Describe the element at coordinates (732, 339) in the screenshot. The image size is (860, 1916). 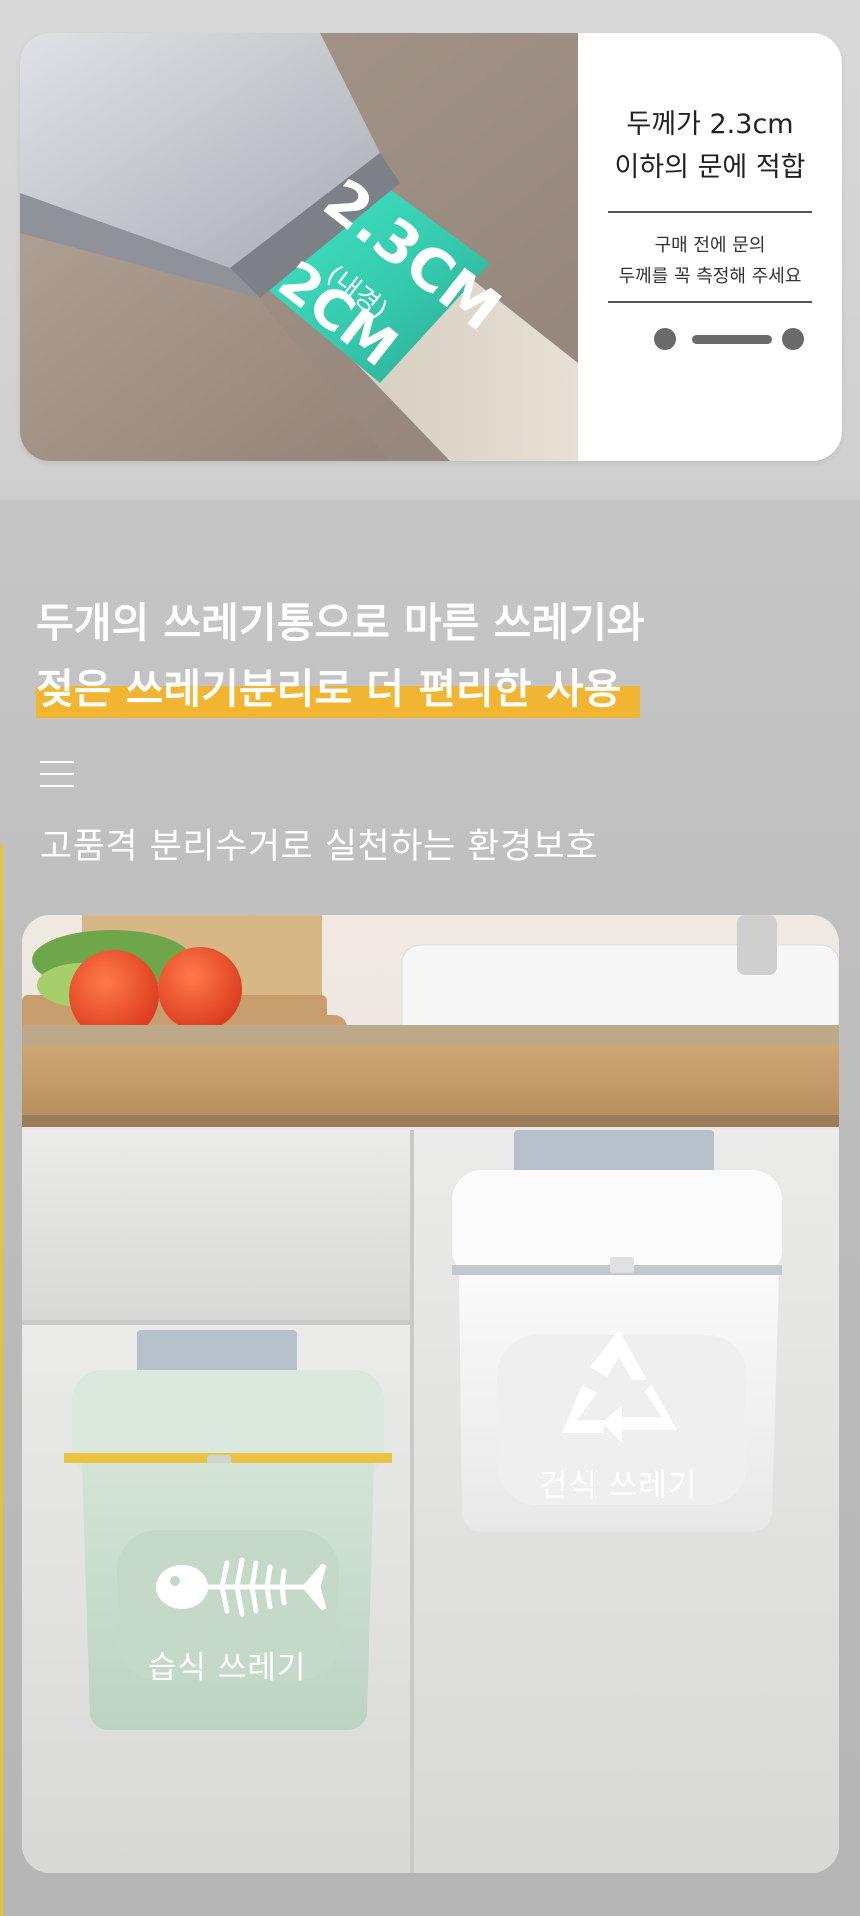
I see `indicator-bar` at that location.